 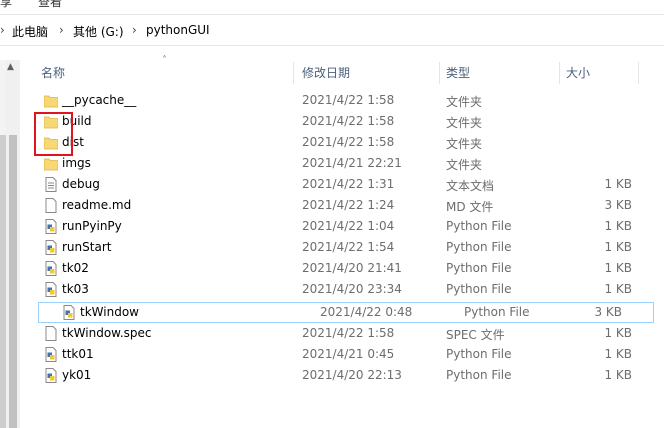 I want to click on file-row: ttk01 2021/4/21 0:45 Python File 1 KB, so click(x=342, y=354).